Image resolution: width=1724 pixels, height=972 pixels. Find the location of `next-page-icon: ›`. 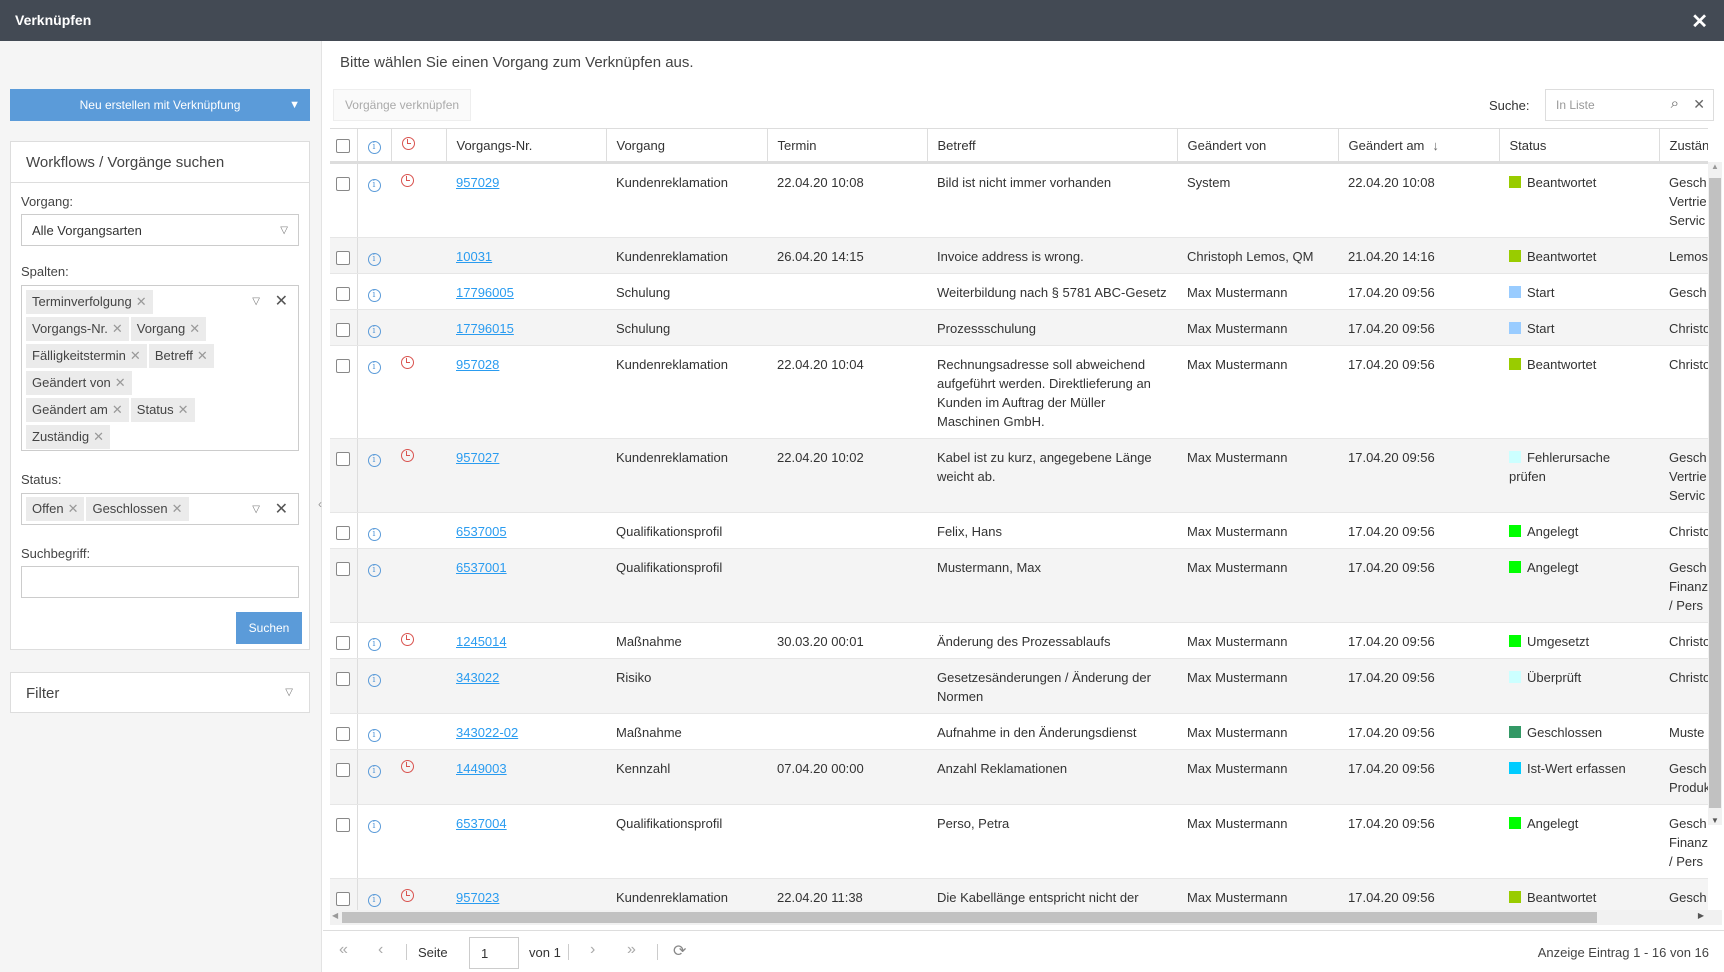

next-page-icon: › is located at coordinates (592, 950).